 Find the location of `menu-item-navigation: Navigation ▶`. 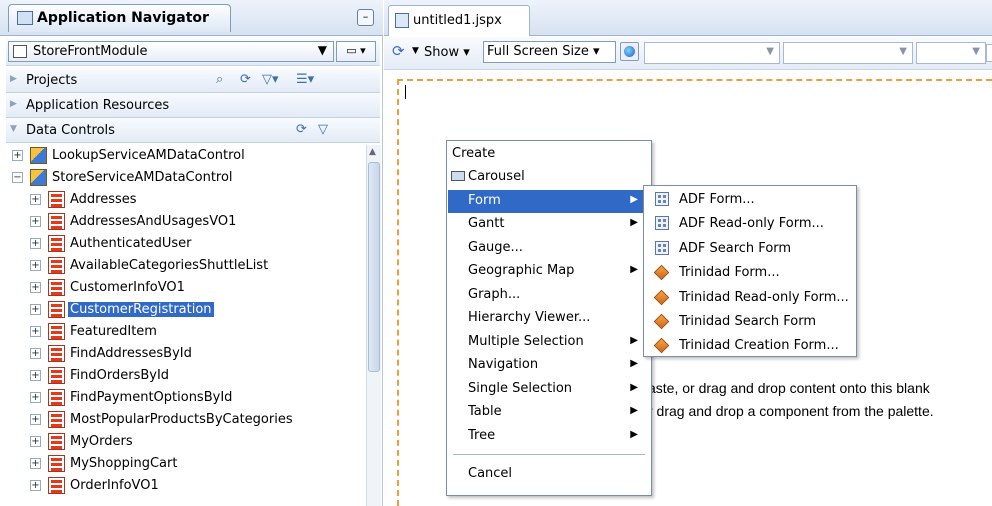

menu-item-navigation: Navigation ▶ is located at coordinates (549, 365).